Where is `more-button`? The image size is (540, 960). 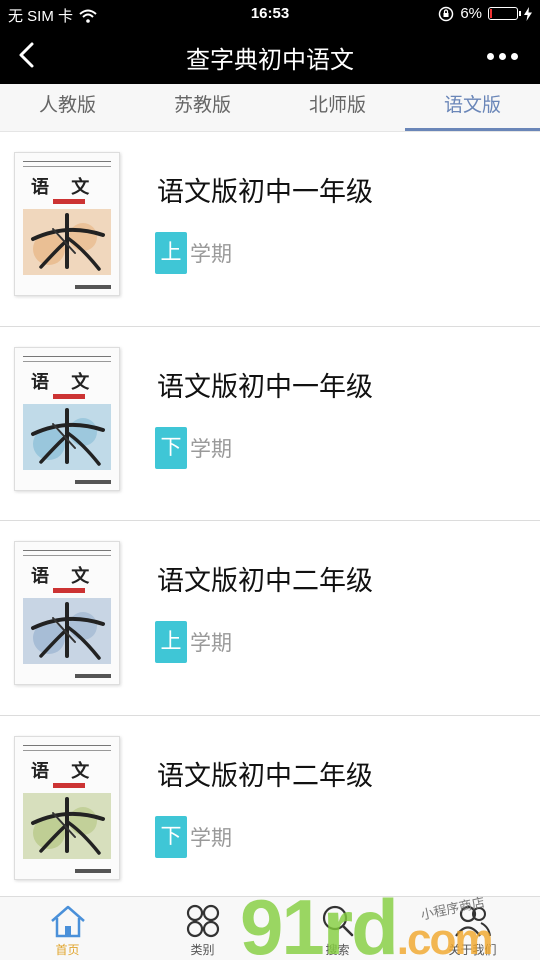 more-button is located at coordinates (502, 56).